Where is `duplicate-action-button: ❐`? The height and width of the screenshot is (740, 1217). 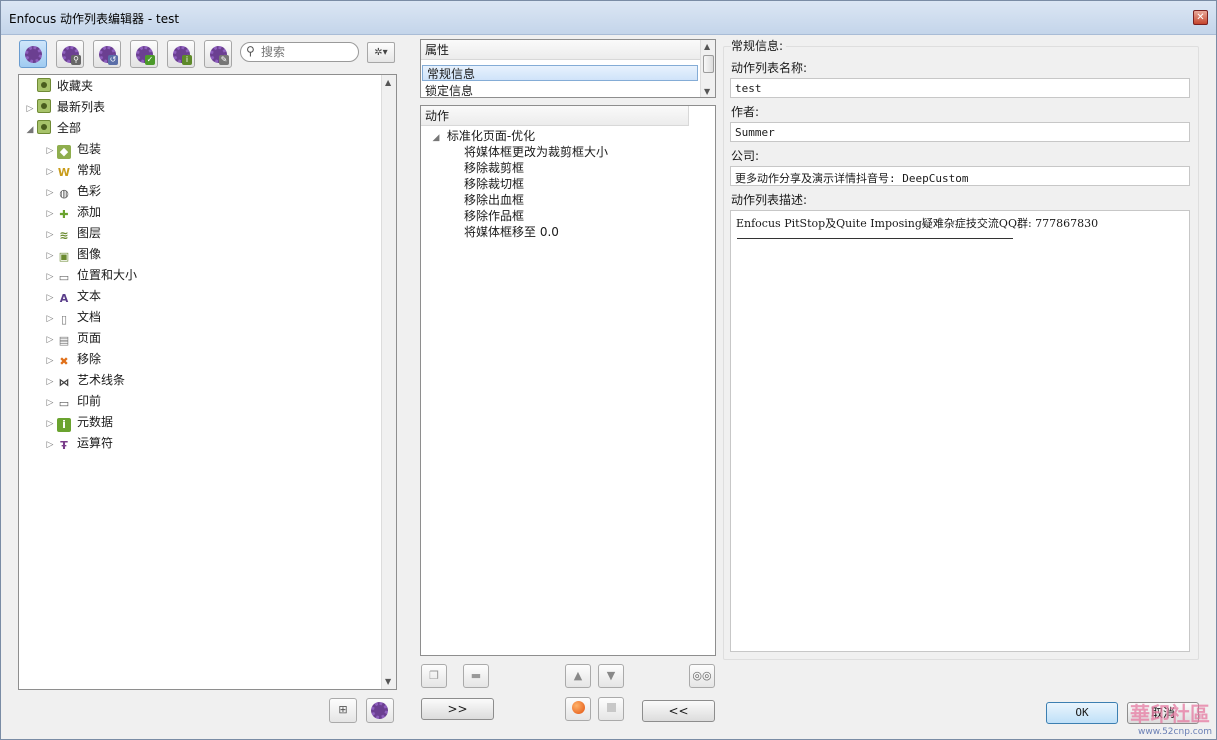 duplicate-action-button: ❐ is located at coordinates (434, 676).